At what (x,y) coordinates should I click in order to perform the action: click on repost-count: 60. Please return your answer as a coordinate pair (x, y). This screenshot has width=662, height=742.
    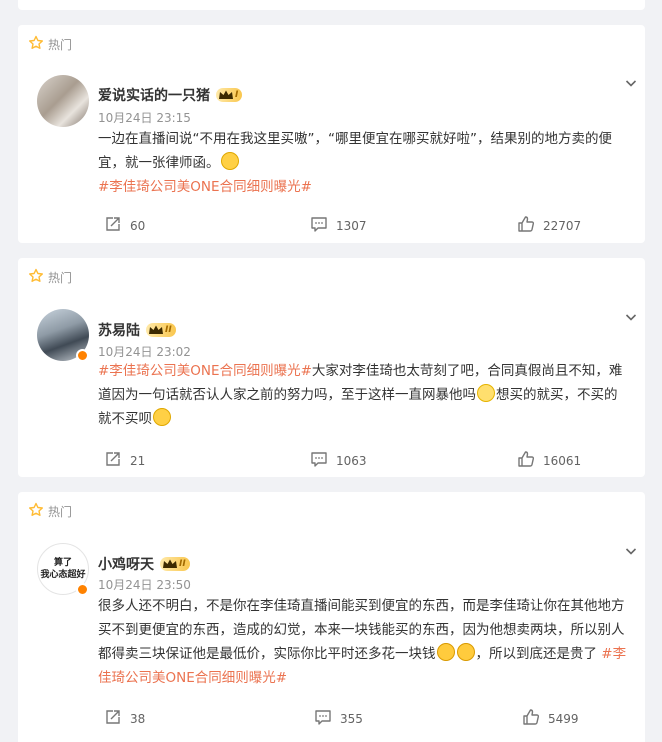
    Looking at the image, I should click on (138, 225).